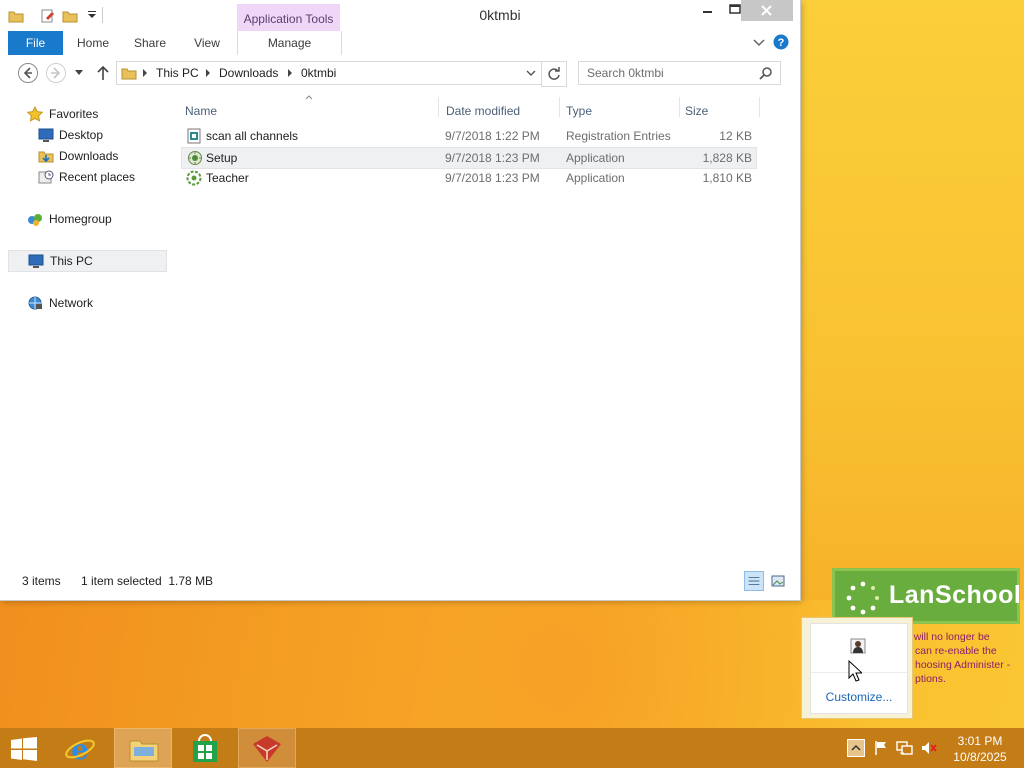 The width and height of the screenshot is (1024, 768). I want to click on properties-icon, so click(48, 16).